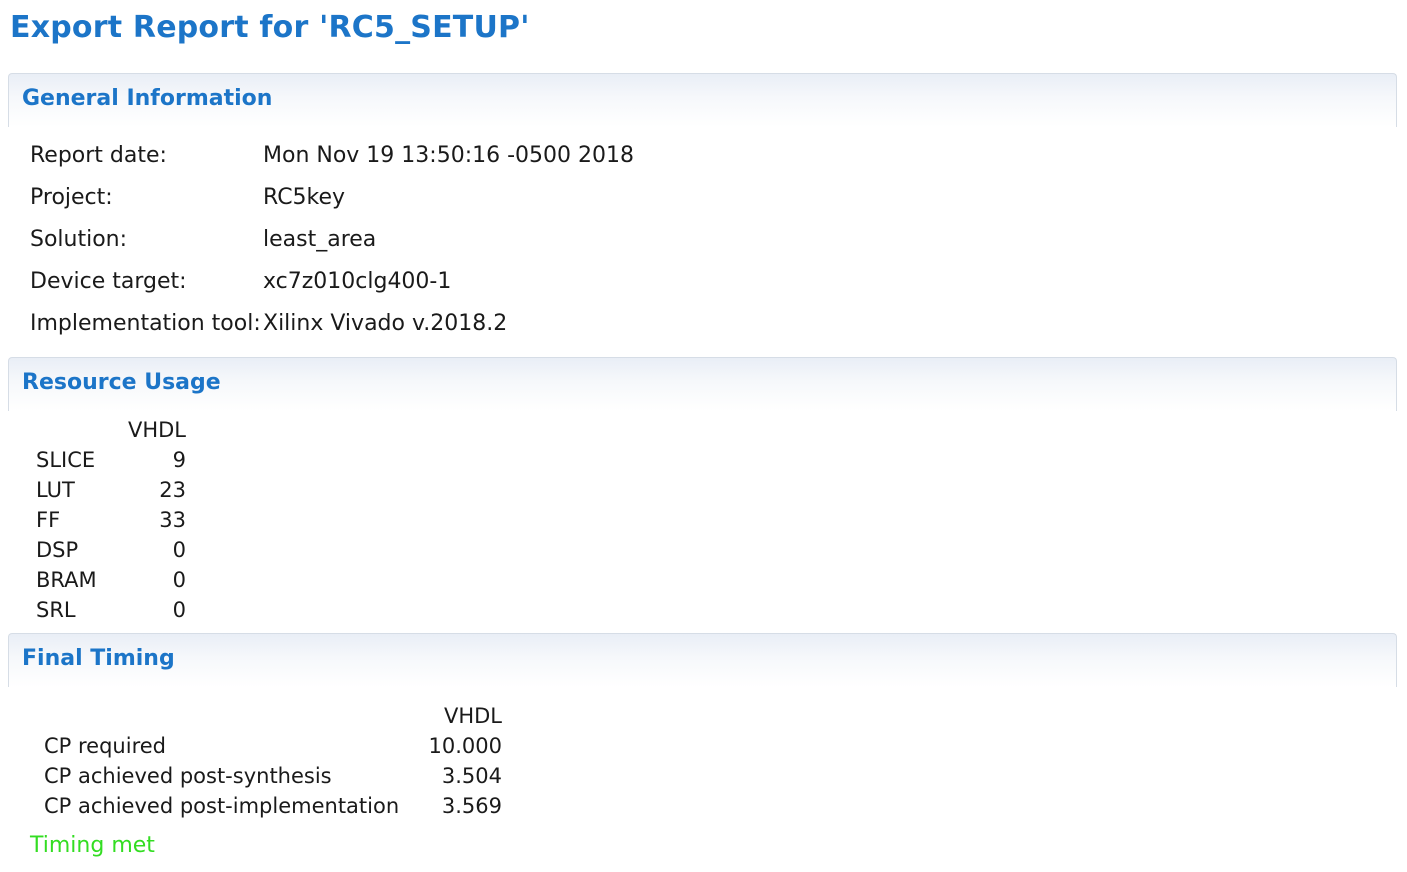  I want to click on timing-name: CP required, so click(105, 746).